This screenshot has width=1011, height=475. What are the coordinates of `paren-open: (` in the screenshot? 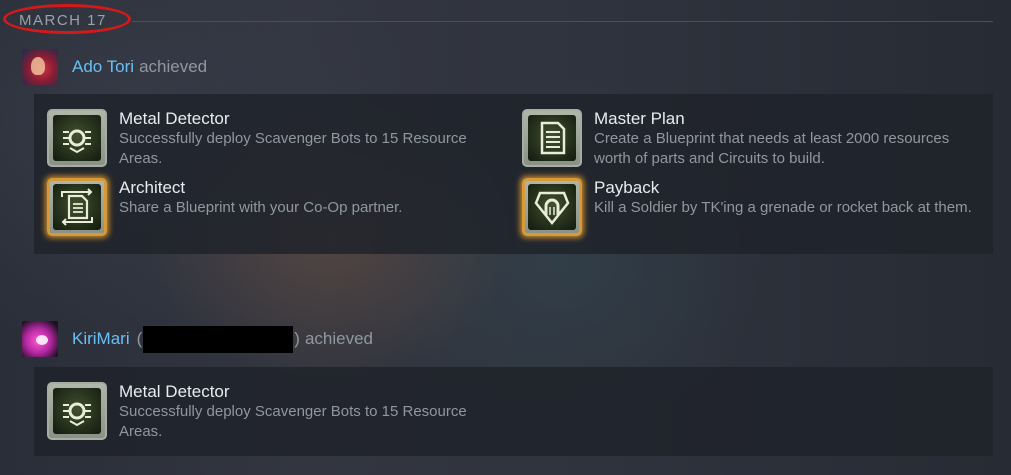 It's located at (139, 338).